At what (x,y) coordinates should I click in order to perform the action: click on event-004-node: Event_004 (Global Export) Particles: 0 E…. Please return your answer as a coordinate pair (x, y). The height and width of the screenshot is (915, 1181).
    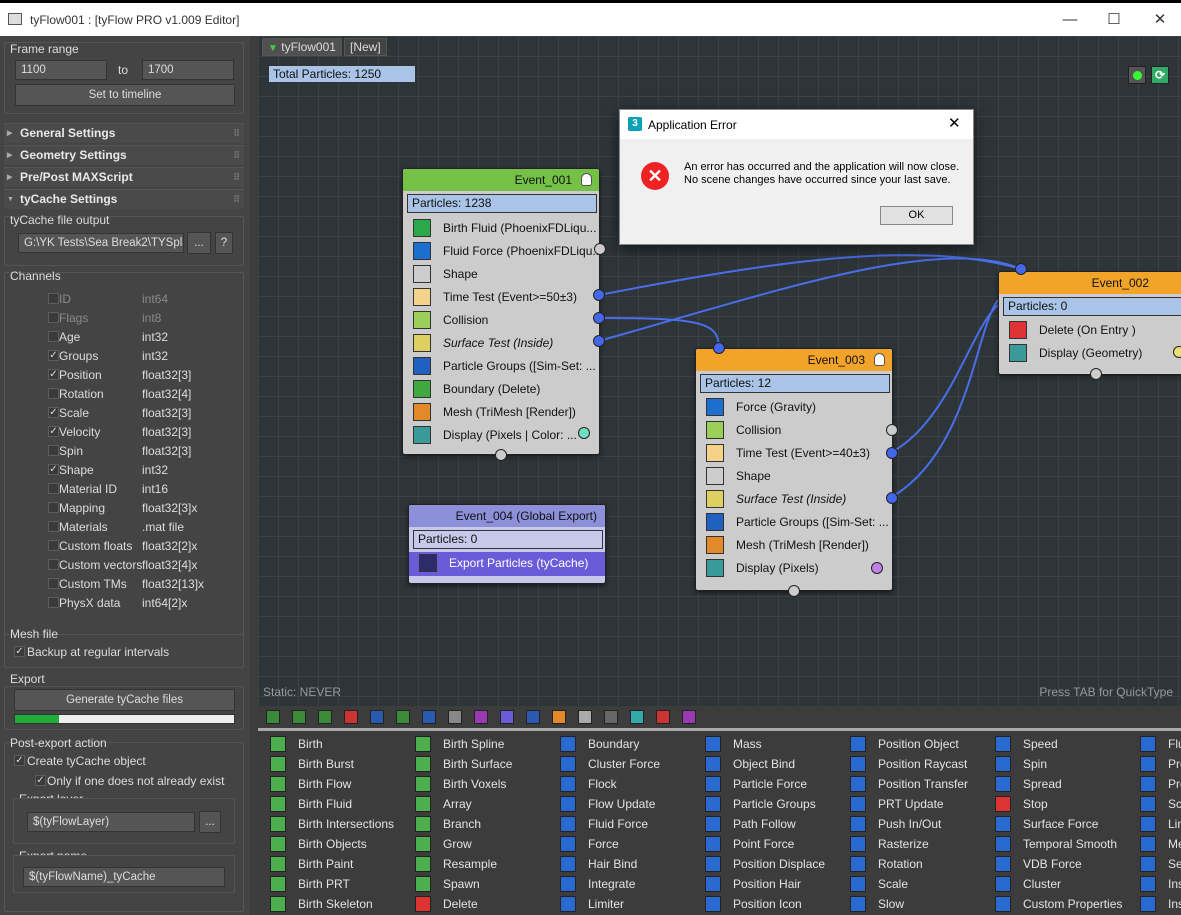
    Looking at the image, I should click on (507, 544).